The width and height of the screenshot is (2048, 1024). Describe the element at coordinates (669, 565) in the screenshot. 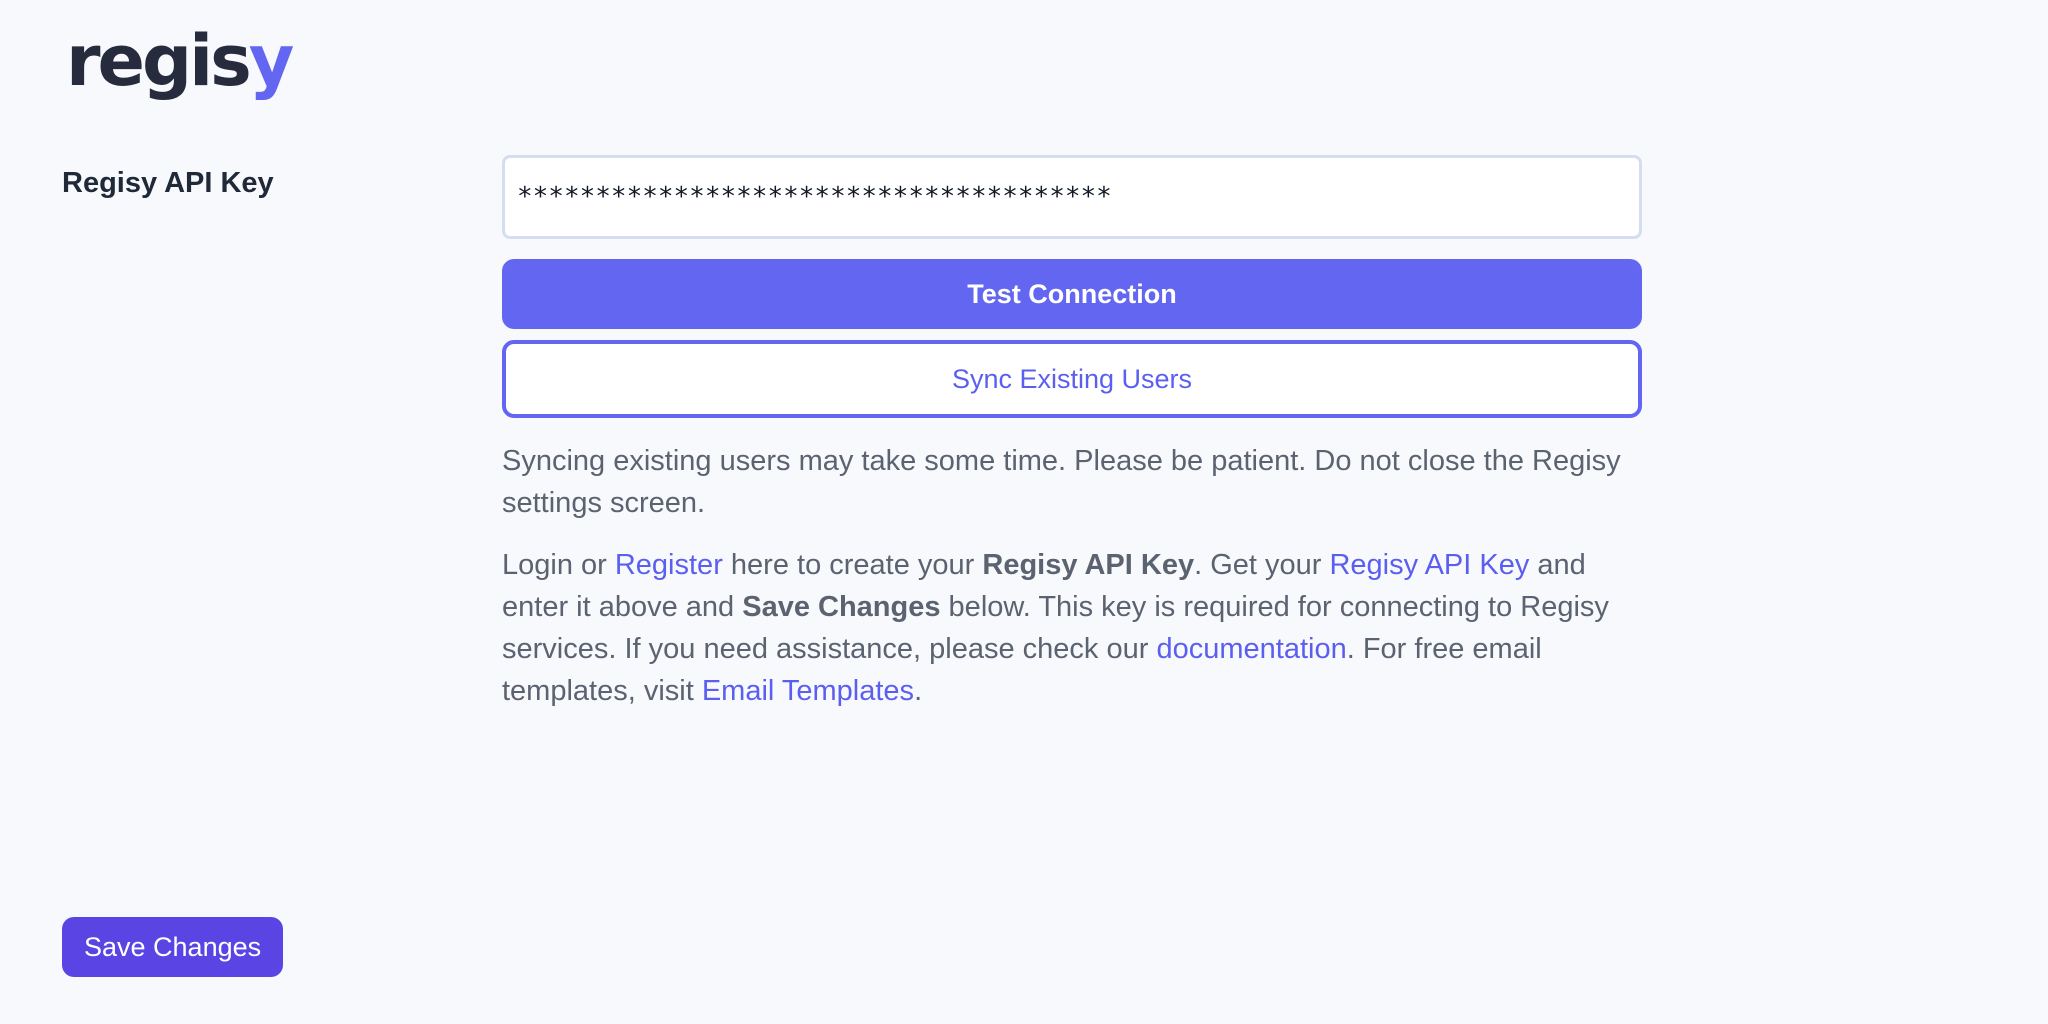

I see `register-link: Register` at that location.